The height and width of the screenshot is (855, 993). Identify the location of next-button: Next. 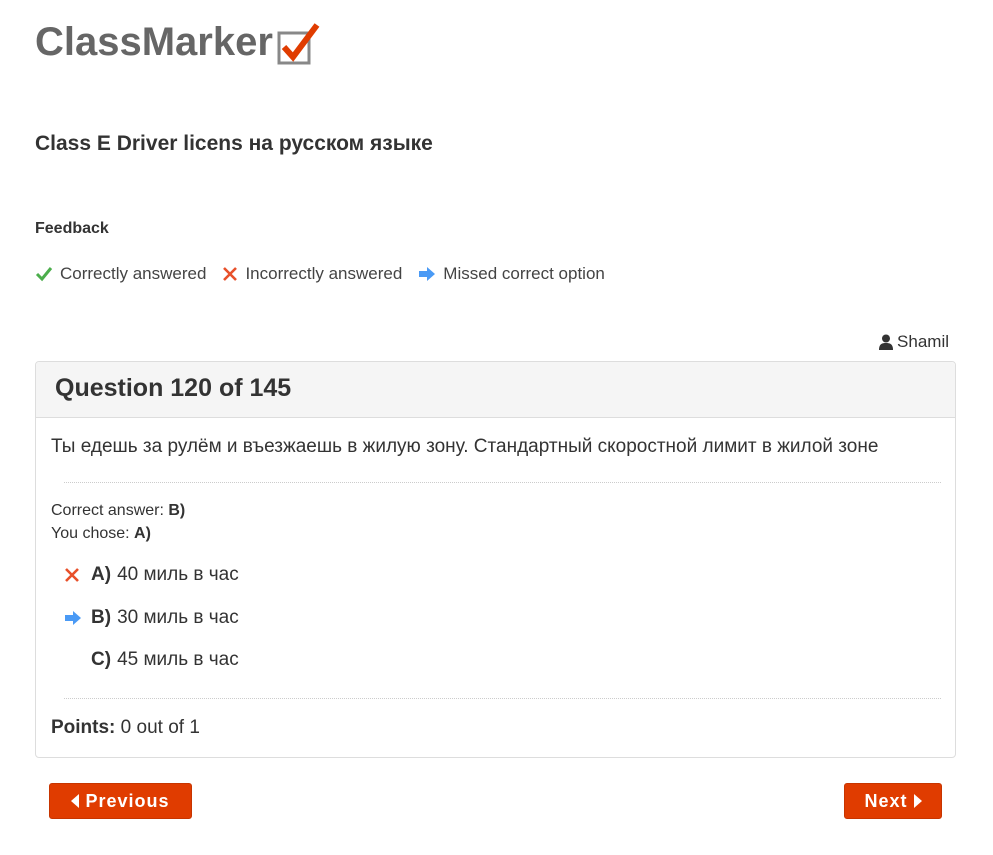
(893, 801).